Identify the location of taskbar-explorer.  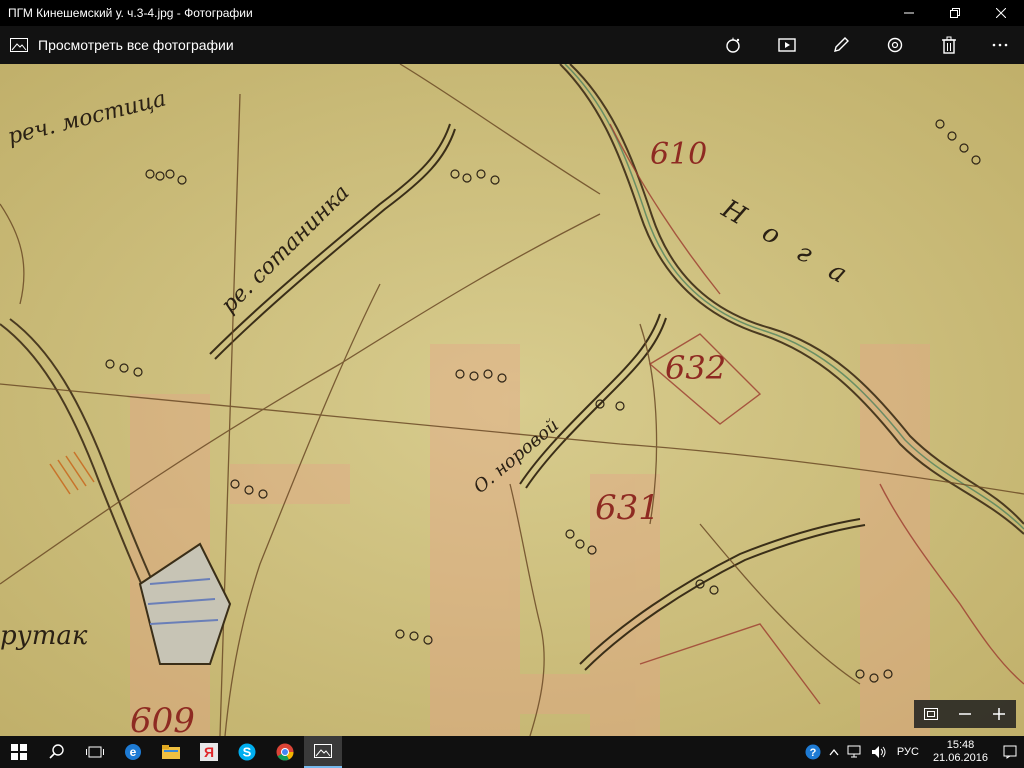
(171, 752).